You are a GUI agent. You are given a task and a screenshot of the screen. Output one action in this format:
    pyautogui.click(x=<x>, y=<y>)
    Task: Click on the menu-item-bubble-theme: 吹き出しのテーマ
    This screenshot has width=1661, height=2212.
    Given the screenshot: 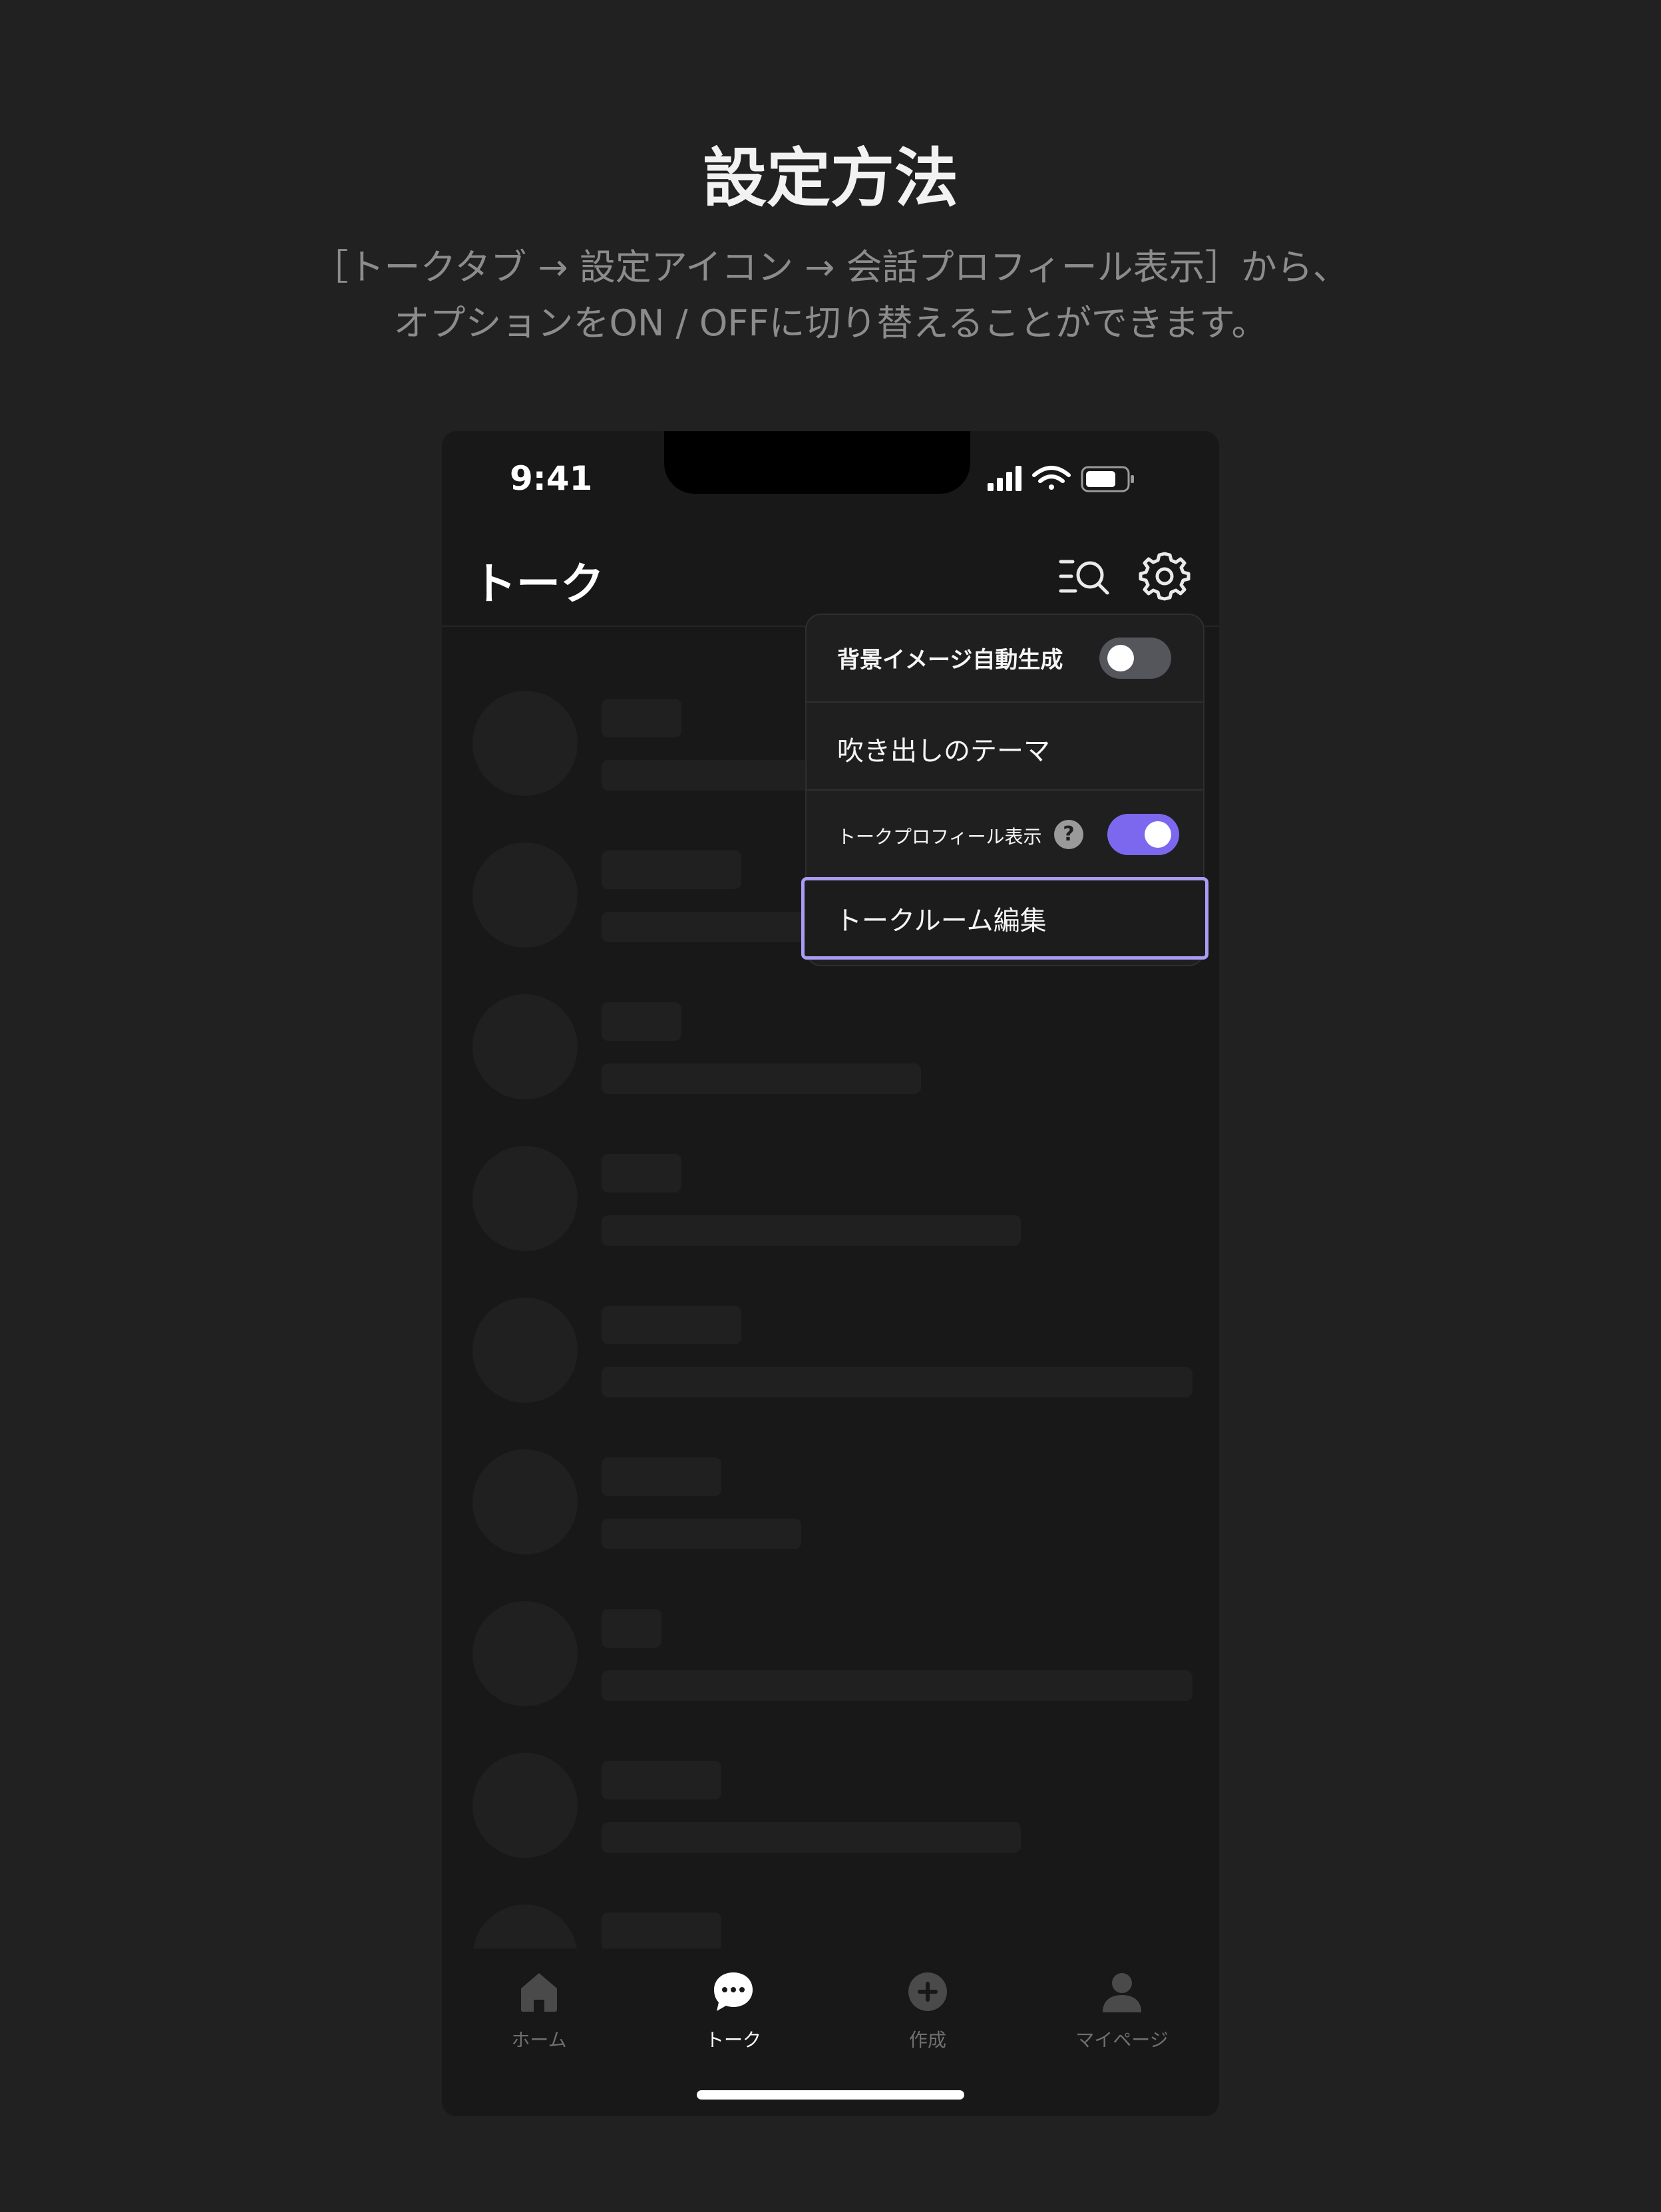 What is the action you would take?
    pyautogui.click(x=1005, y=747)
    